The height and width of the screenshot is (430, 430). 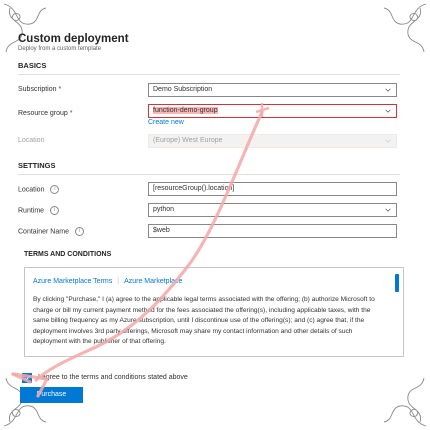 I want to click on runtime-label: Runtime i, so click(x=39, y=210).